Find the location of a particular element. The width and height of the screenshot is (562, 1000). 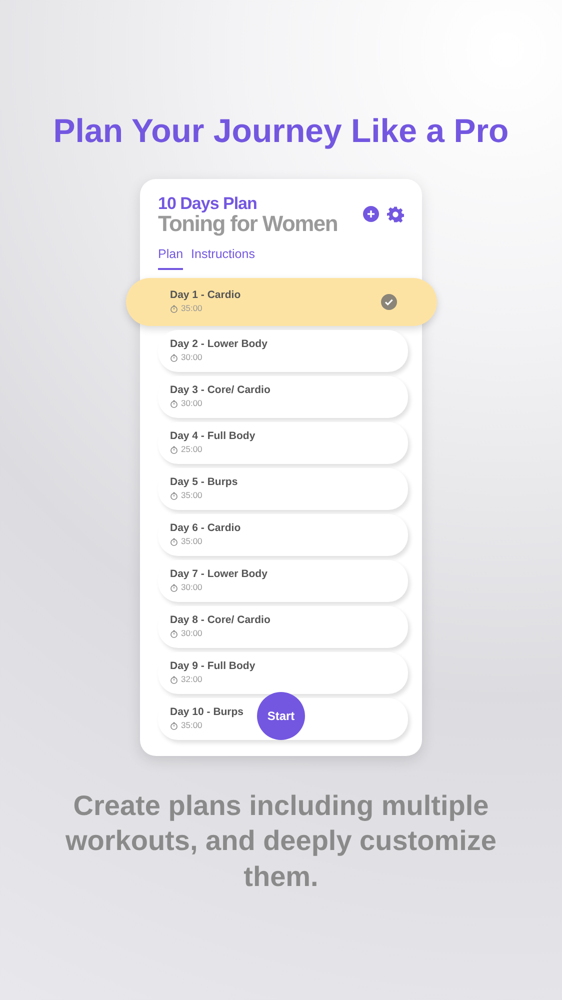

day-name: Day 9 - Full Body is located at coordinates (213, 667).